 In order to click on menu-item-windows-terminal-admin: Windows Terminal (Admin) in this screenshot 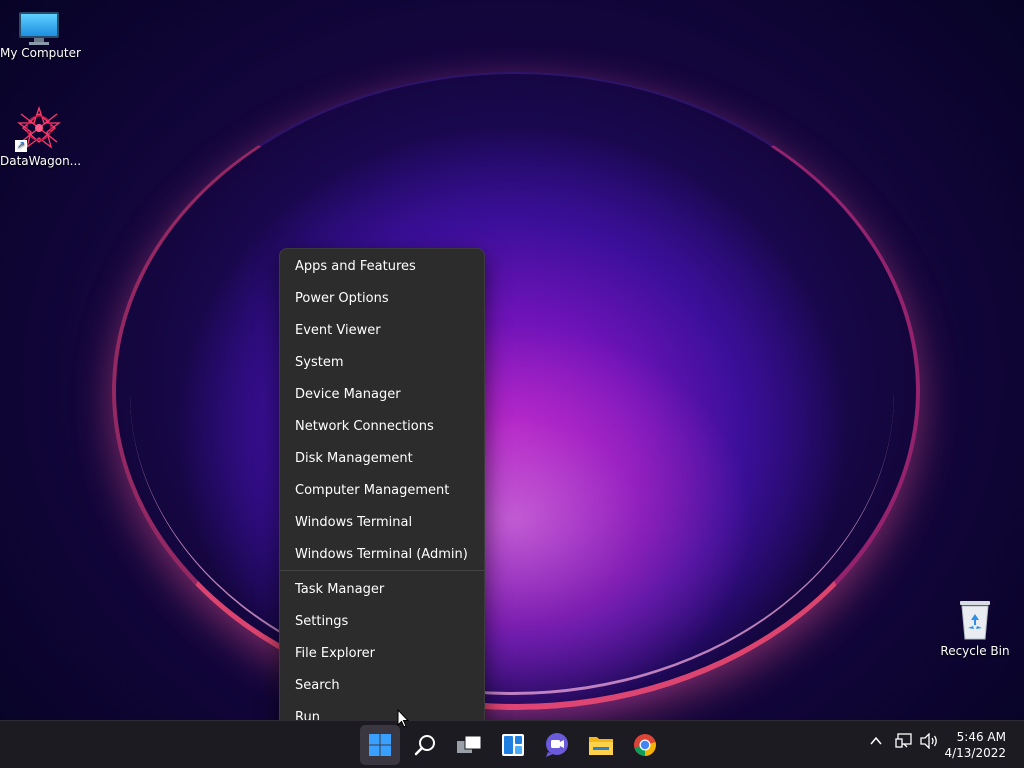, I will do `click(382, 555)`.